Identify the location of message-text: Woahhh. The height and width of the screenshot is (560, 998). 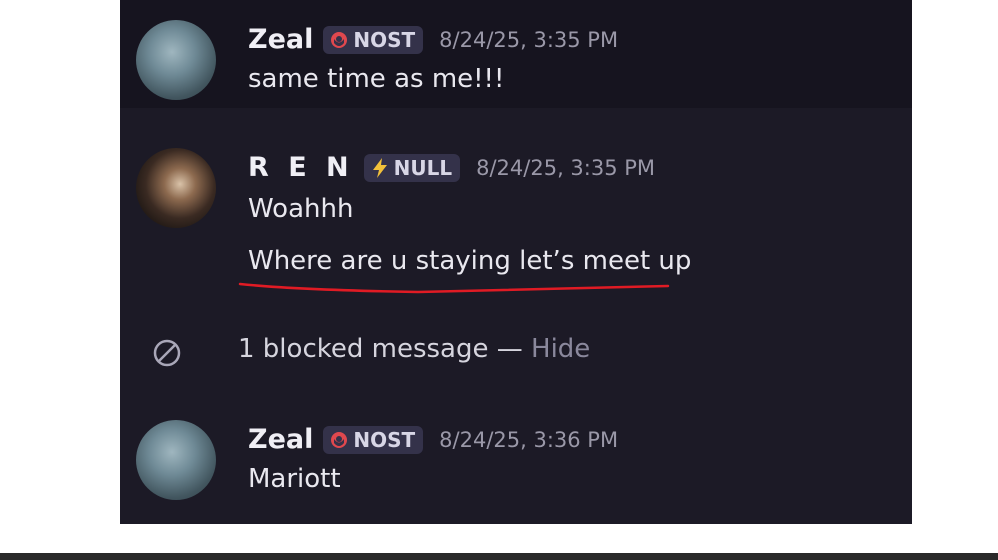
(301, 209).